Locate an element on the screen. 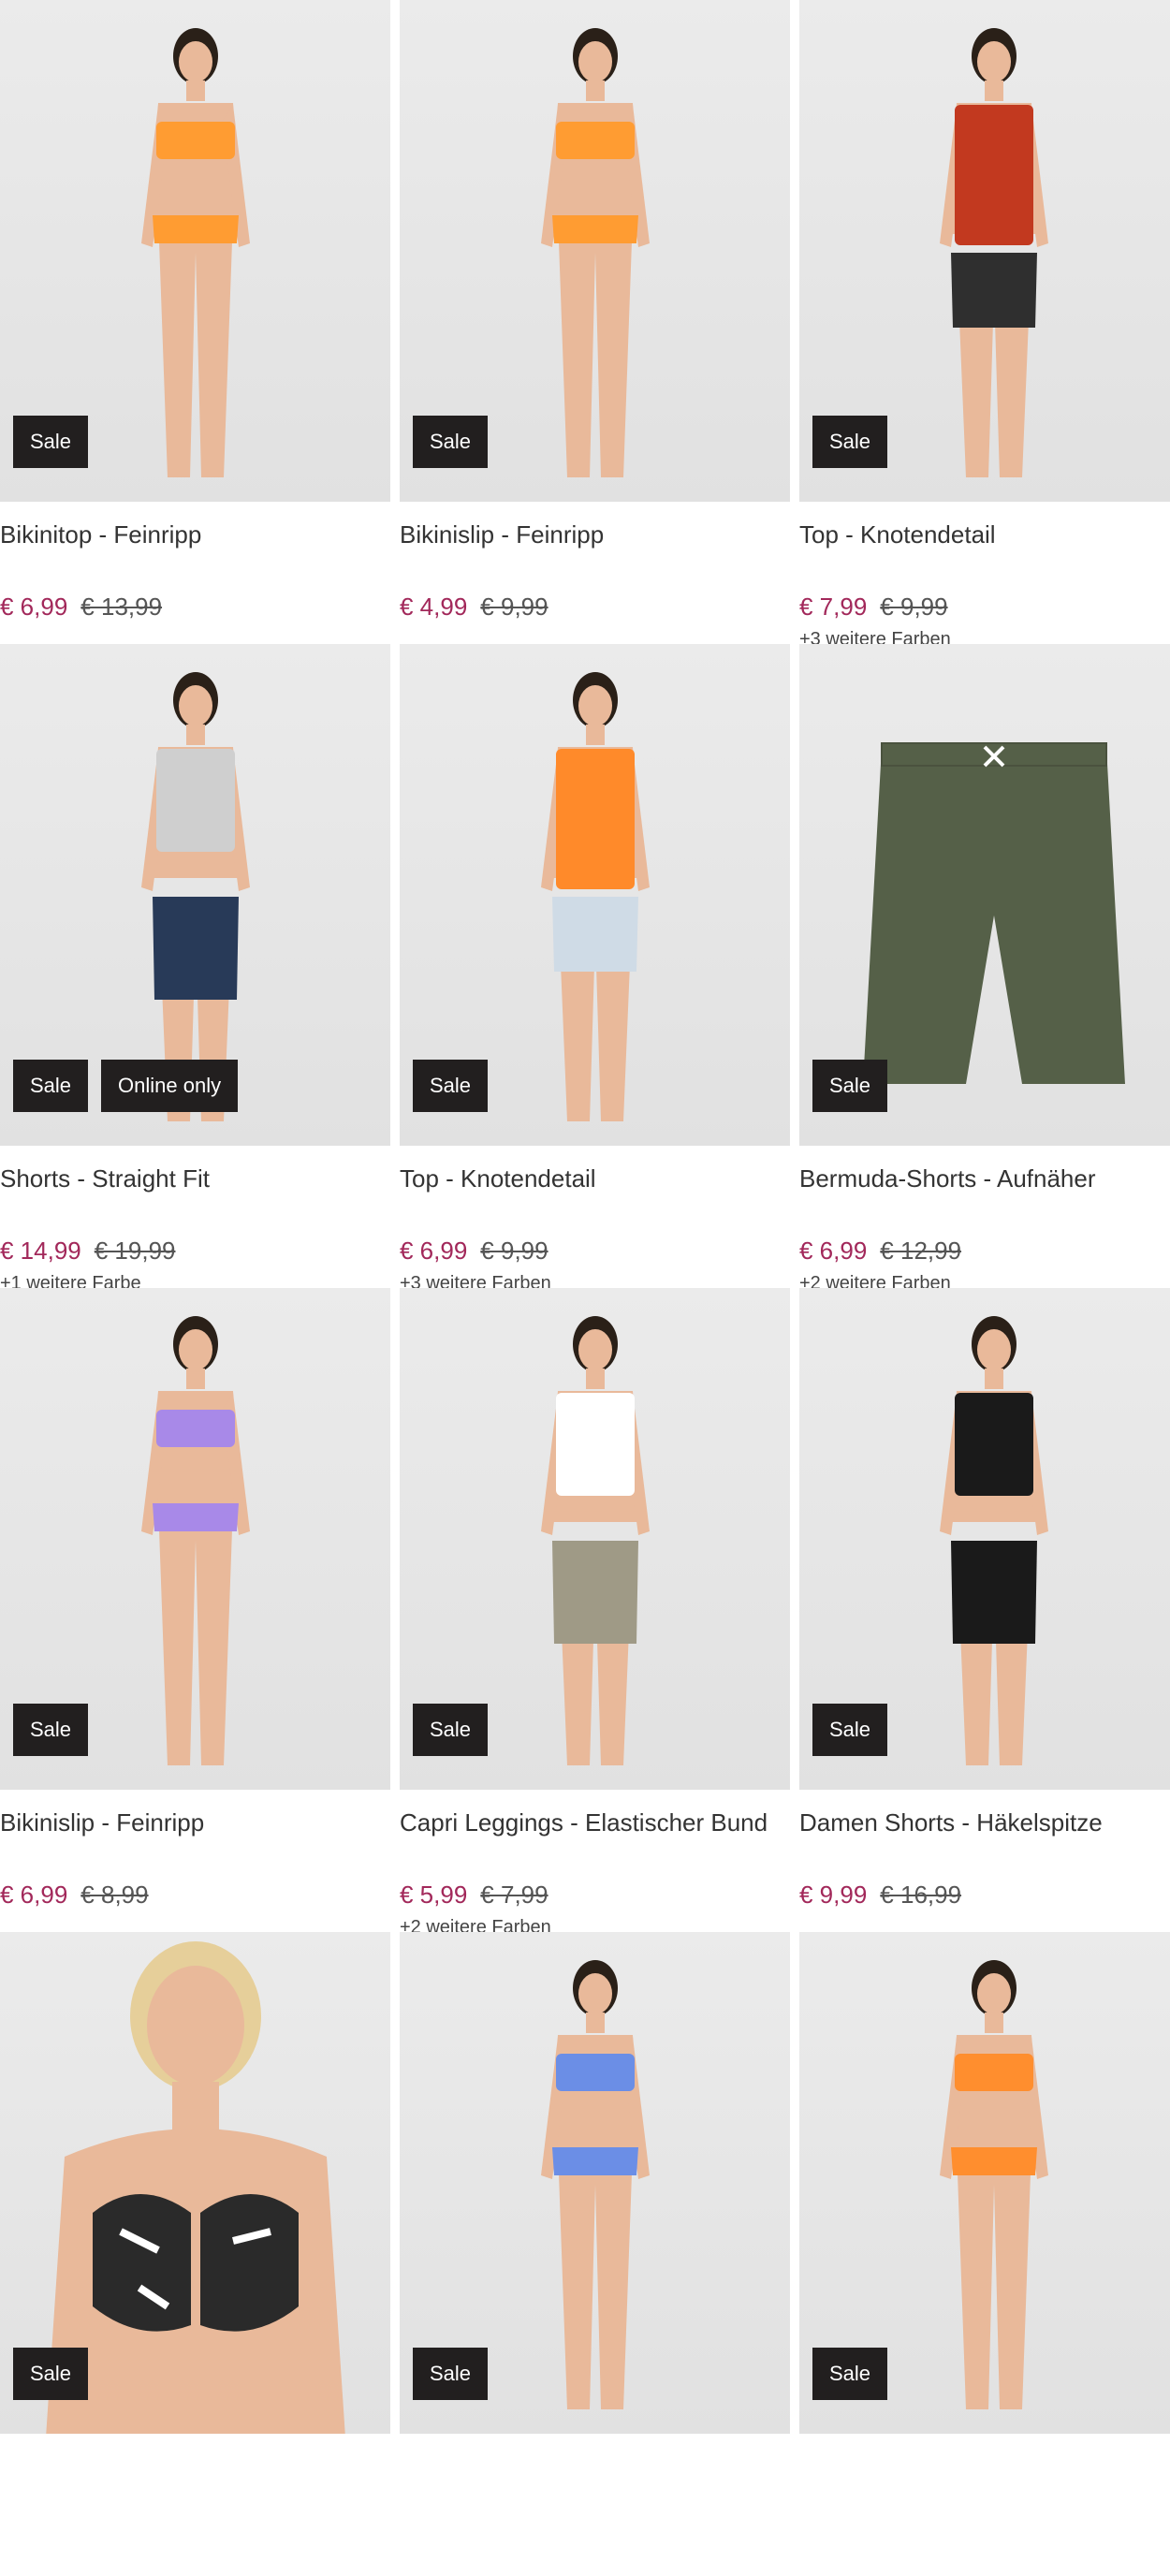 The height and width of the screenshot is (2576, 1170). original-price: € 19,99 is located at coordinates (135, 1251).